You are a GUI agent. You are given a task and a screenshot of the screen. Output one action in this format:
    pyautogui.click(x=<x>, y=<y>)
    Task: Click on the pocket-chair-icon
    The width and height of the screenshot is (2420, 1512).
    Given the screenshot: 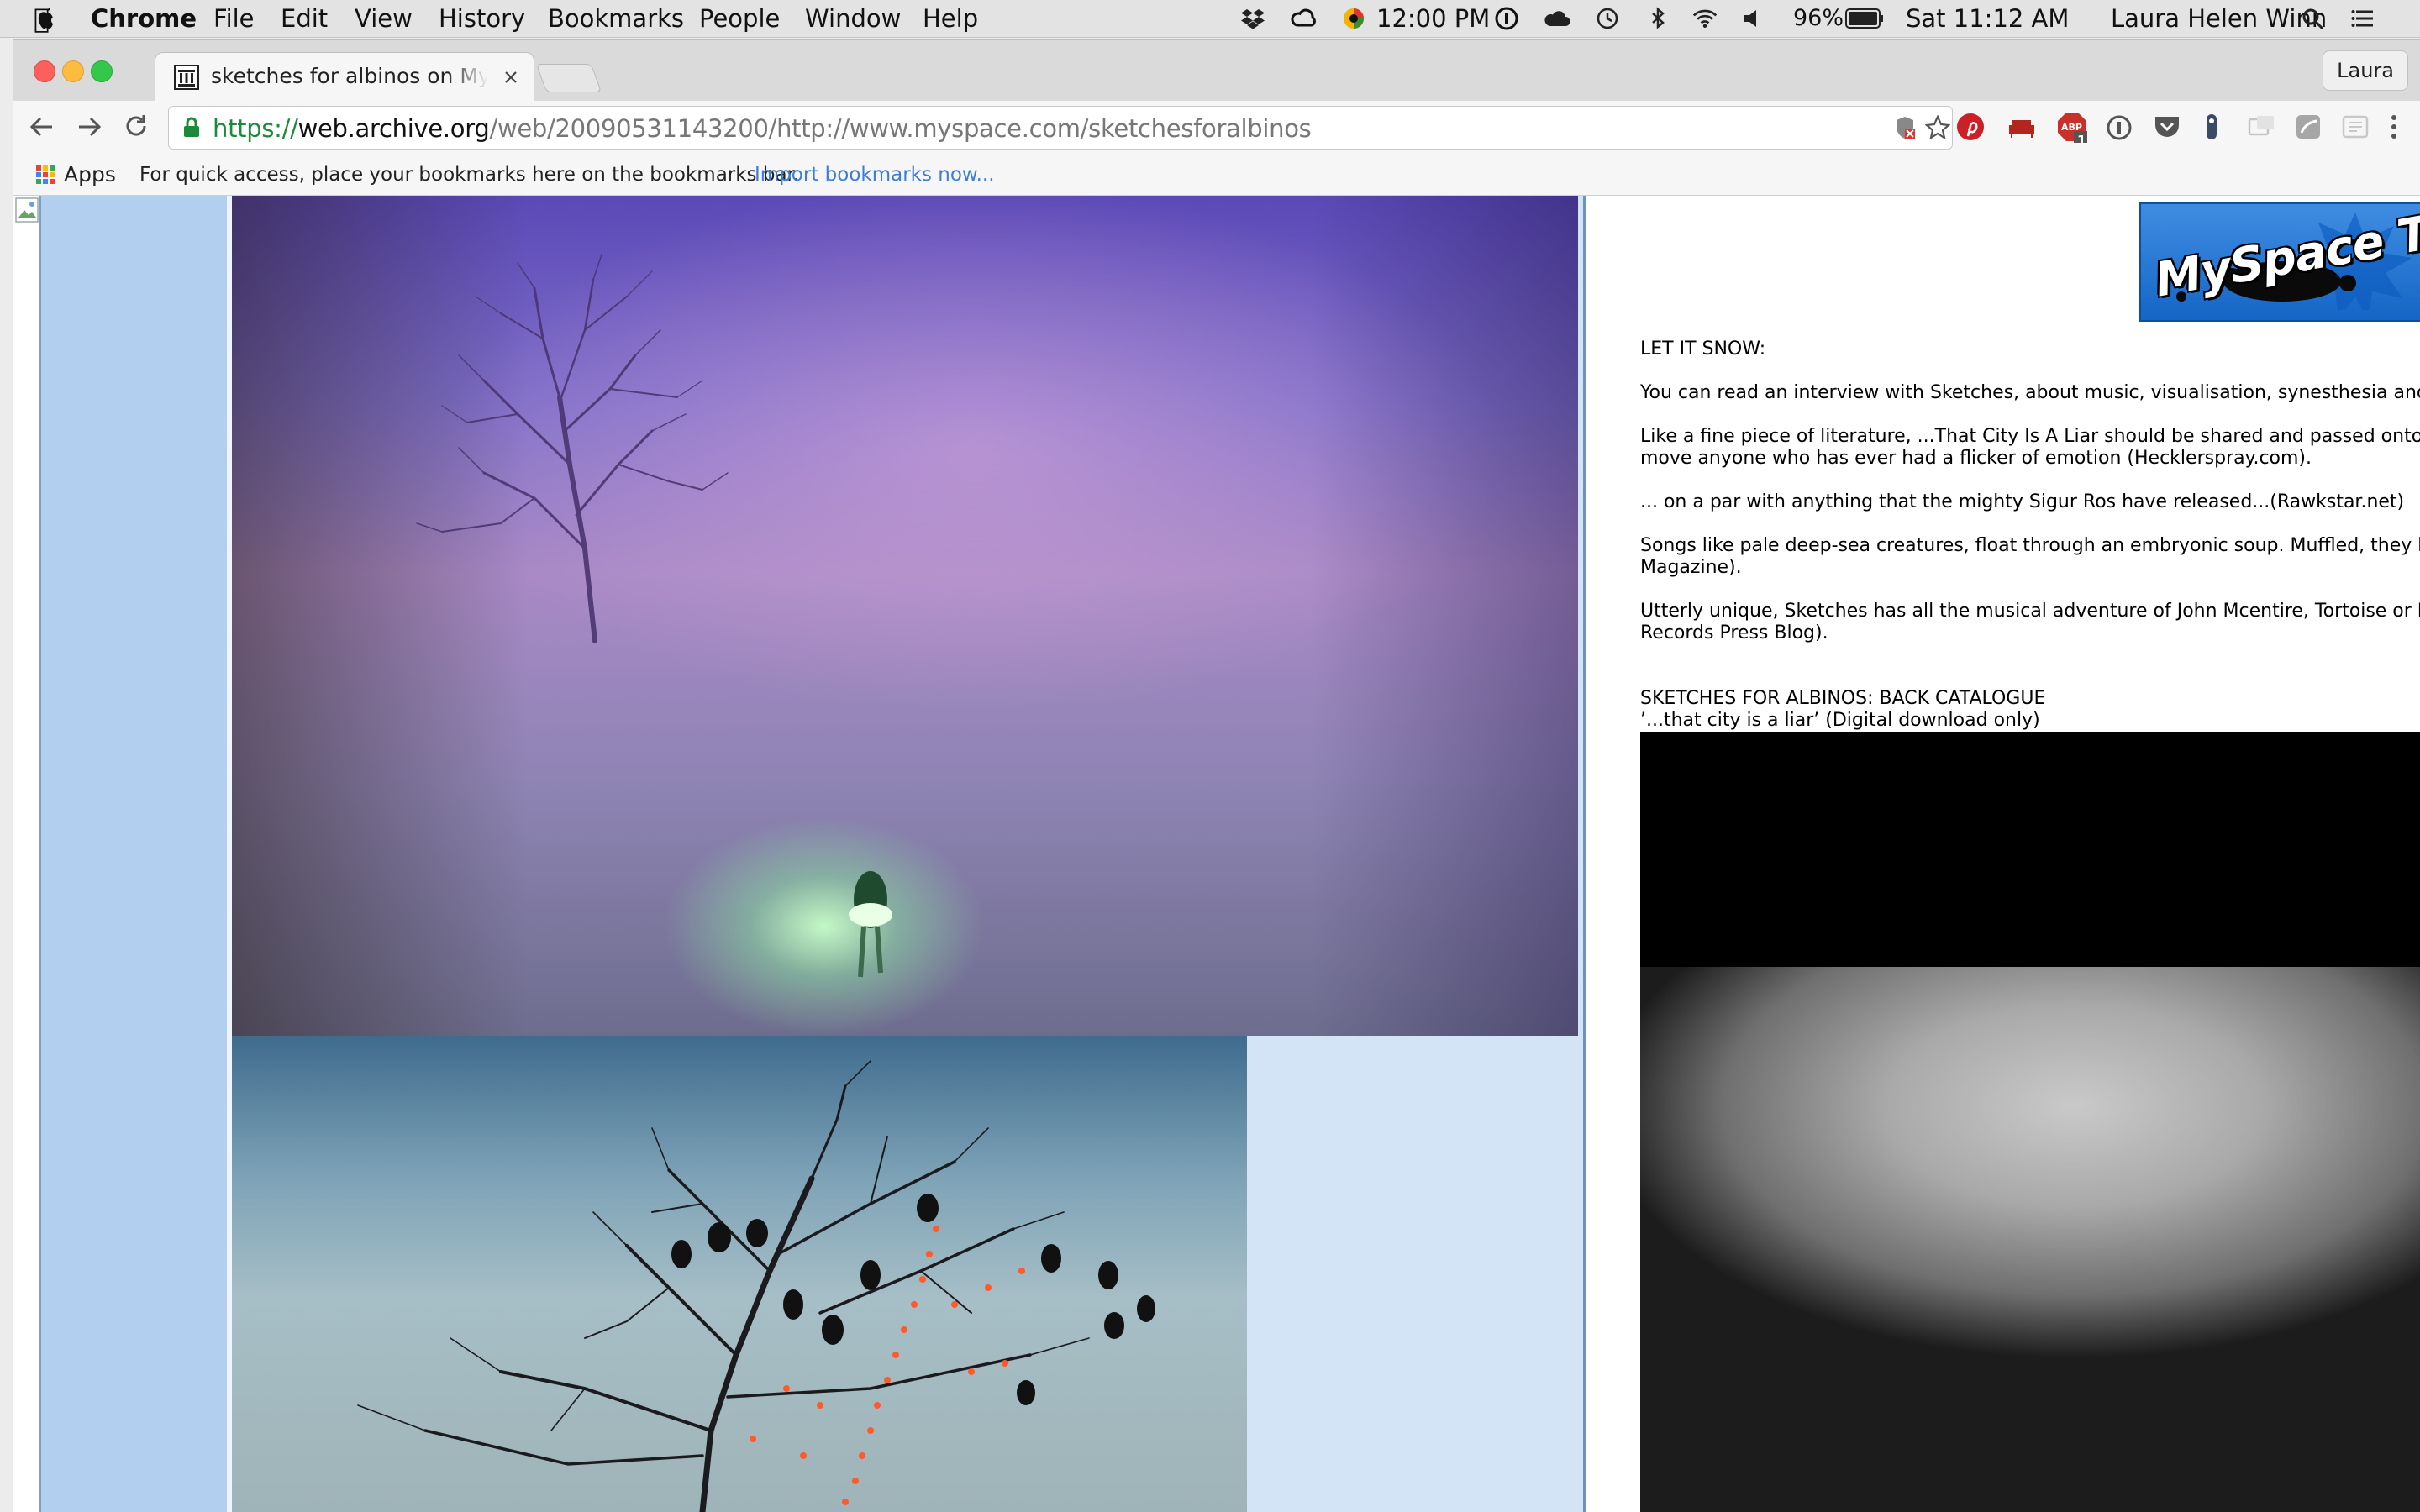 What is the action you would take?
    pyautogui.click(x=2022, y=126)
    